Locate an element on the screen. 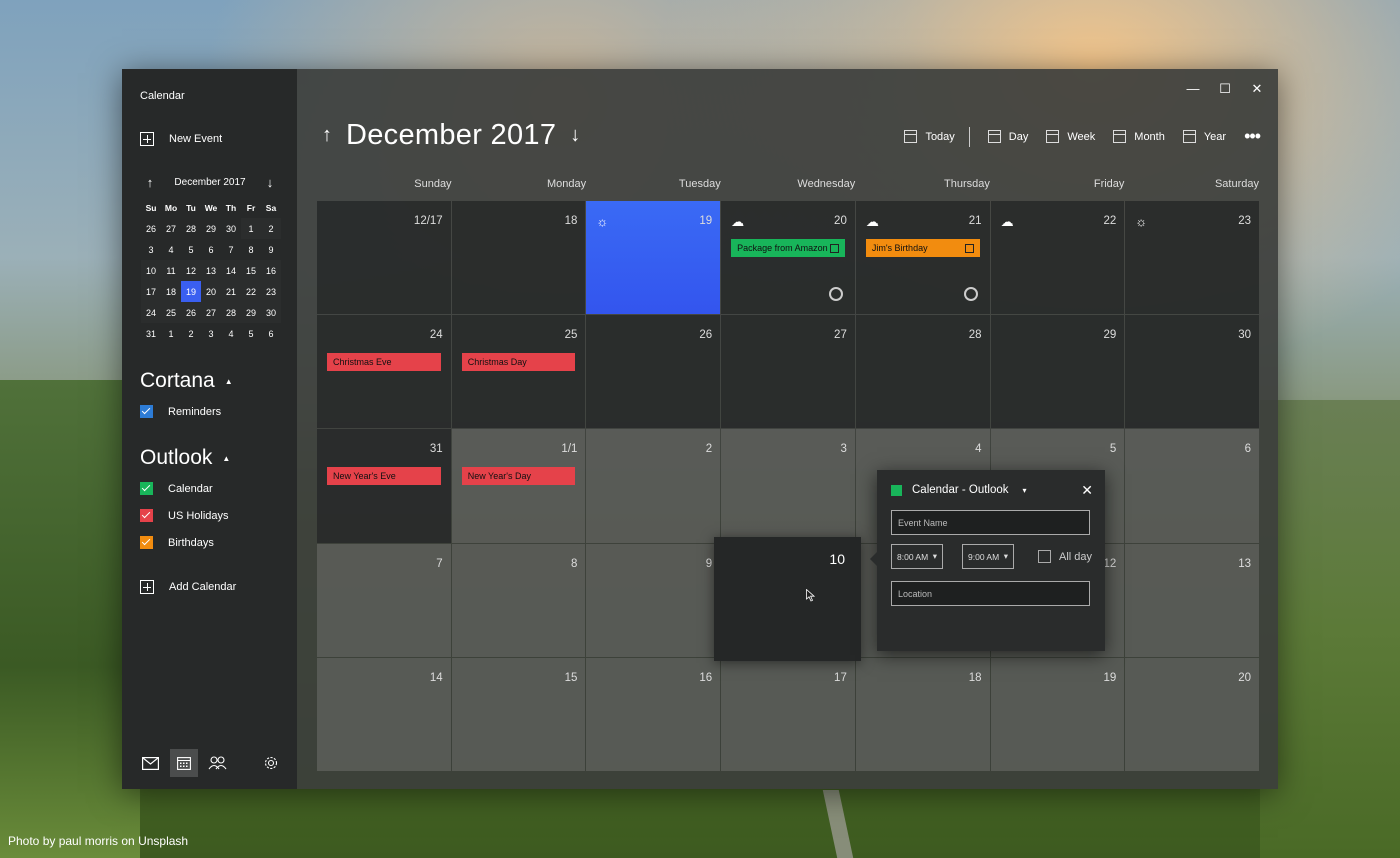  day-cell: 1/1 New Year's Day is located at coordinates (518, 486).